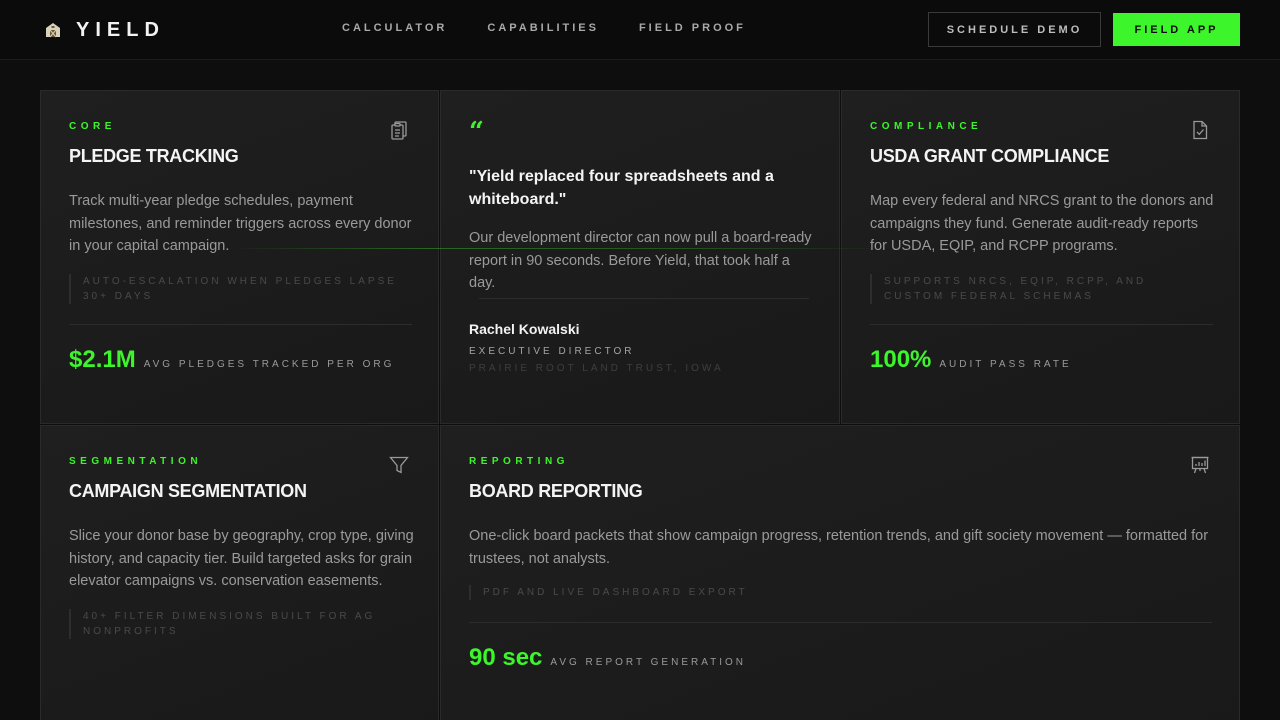  I want to click on card-eyebrow: REPORTING, so click(519, 461).